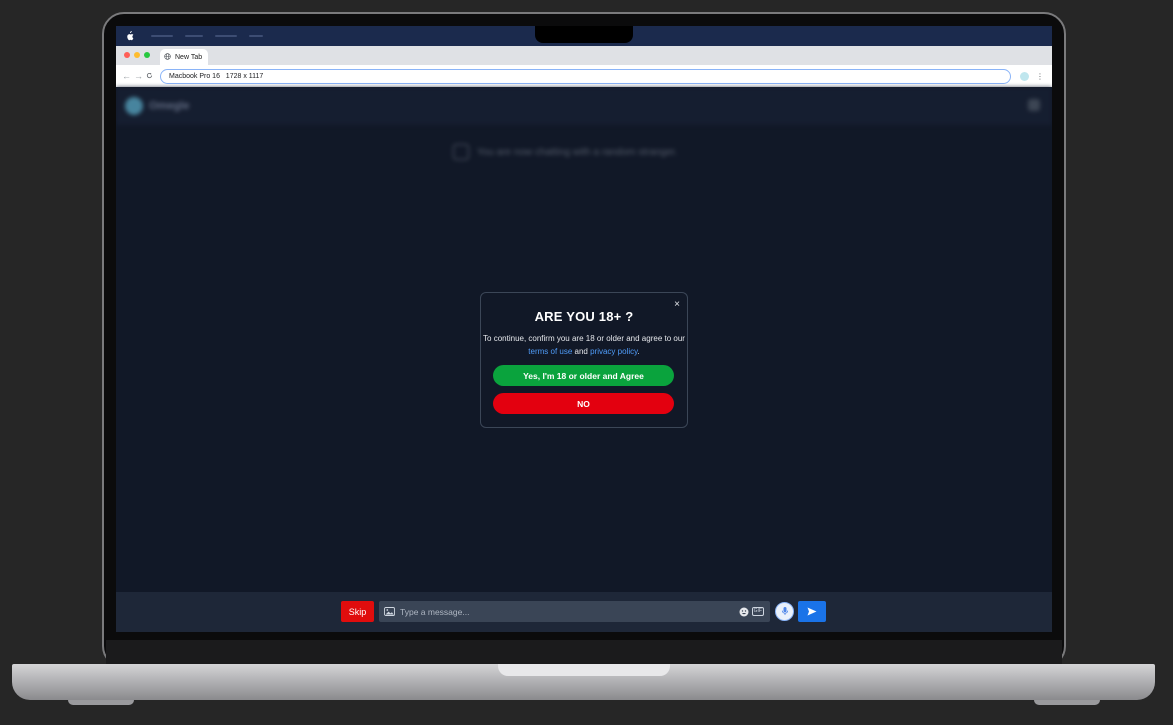 The image size is (1173, 725). What do you see at coordinates (126, 76) in the screenshot?
I see `back-icon: ←` at bounding box center [126, 76].